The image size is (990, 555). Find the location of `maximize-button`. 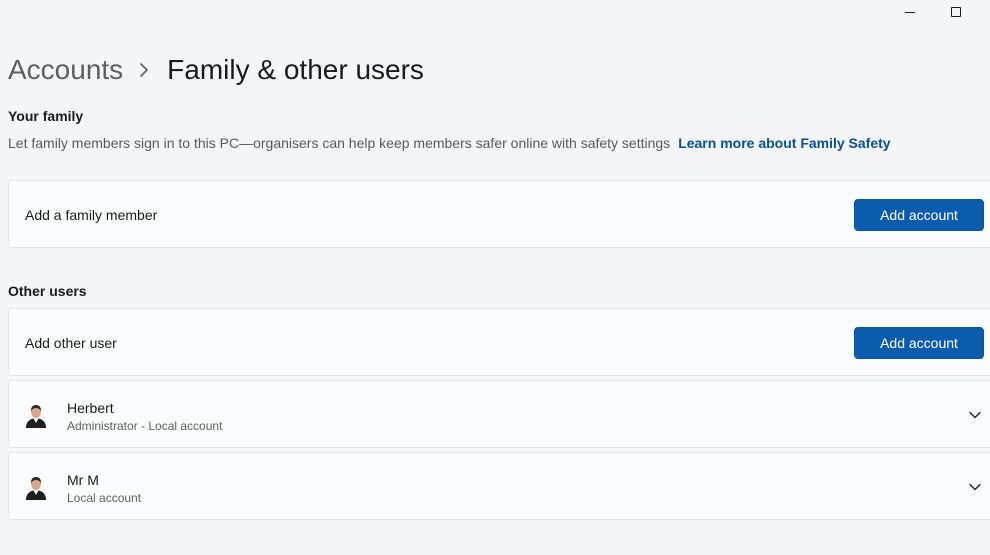

maximize-button is located at coordinates (956, 12).